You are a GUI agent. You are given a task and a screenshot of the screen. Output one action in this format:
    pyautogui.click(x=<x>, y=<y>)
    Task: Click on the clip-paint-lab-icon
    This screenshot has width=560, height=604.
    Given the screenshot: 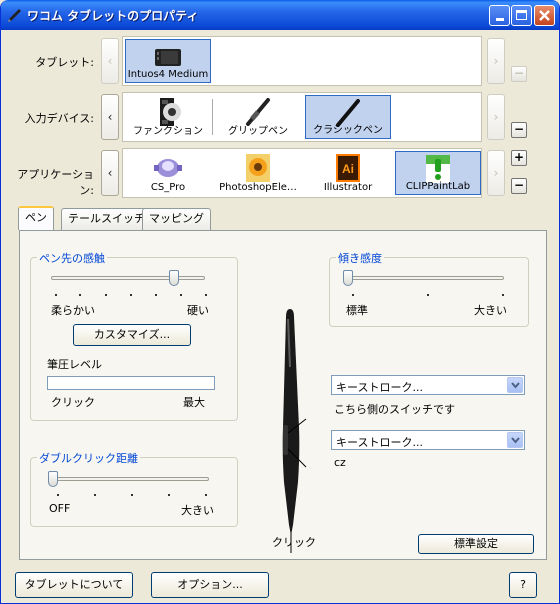 What is the action you would take?
    pyautogui.click(x=438, y=169)
    